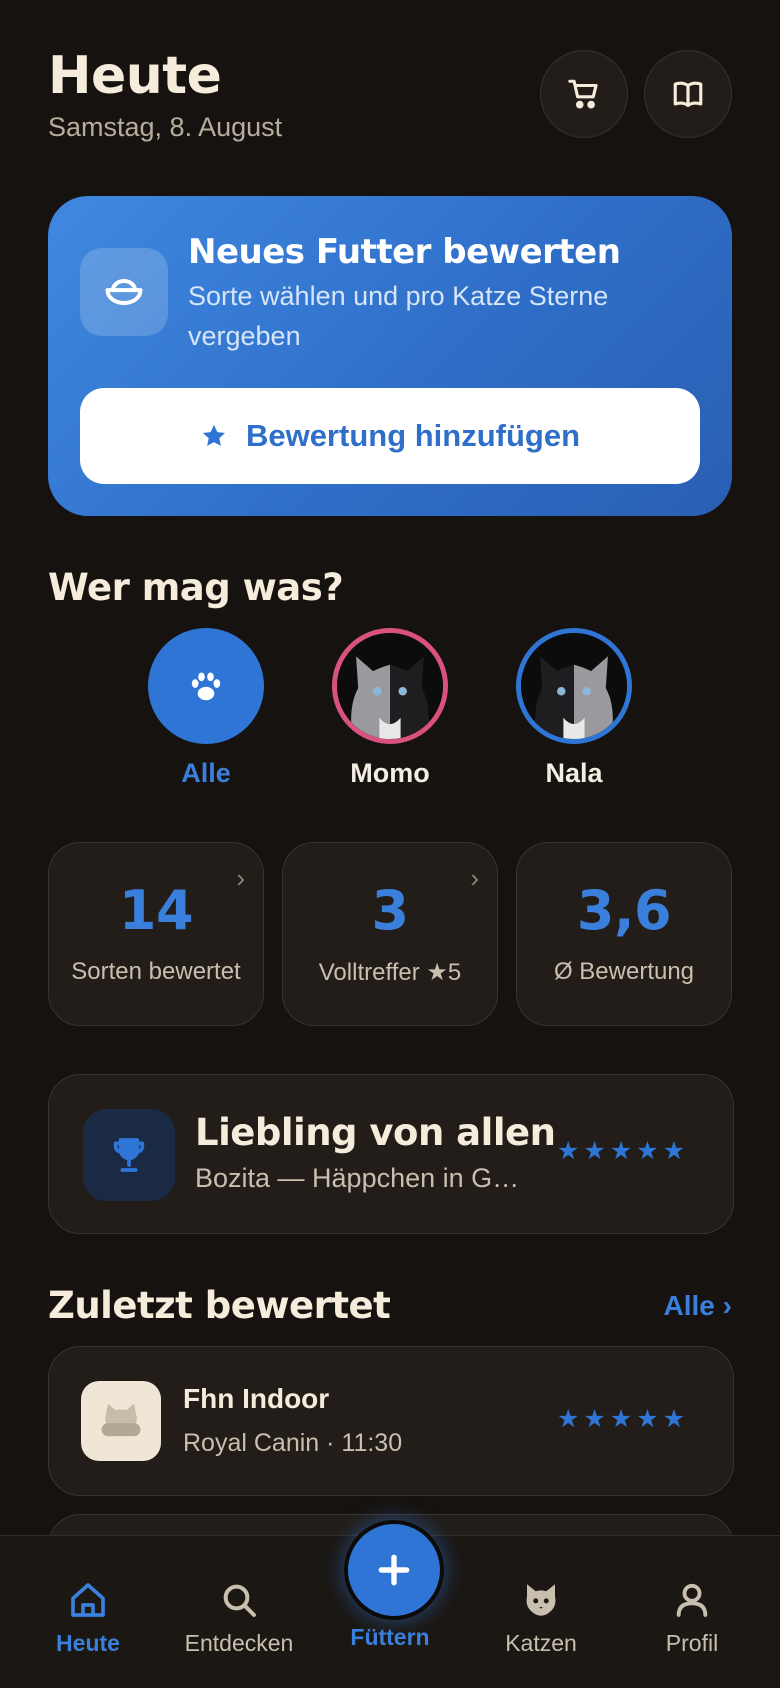  I want to click on feed-button, so click(394, 1570).